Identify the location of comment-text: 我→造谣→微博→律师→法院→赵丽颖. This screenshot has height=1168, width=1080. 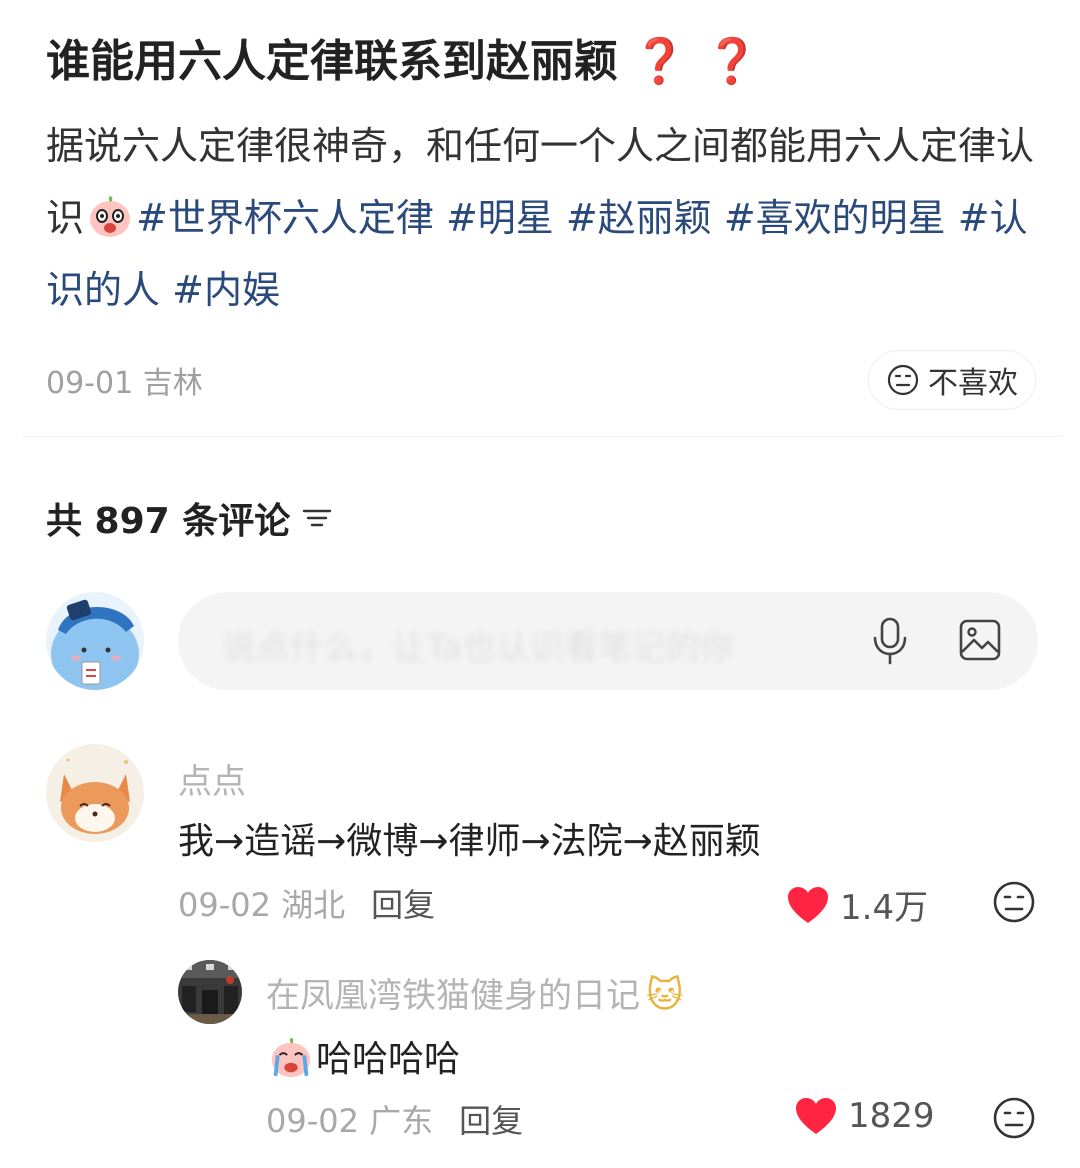
(469, 841).